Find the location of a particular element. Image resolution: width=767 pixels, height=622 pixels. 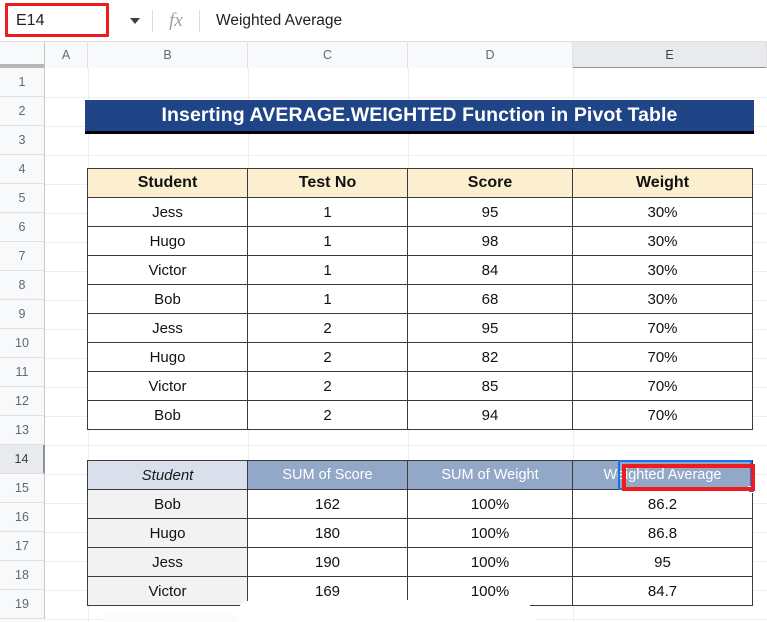

data-cell-r8c1: Bob is located at coordinates (167, 415).